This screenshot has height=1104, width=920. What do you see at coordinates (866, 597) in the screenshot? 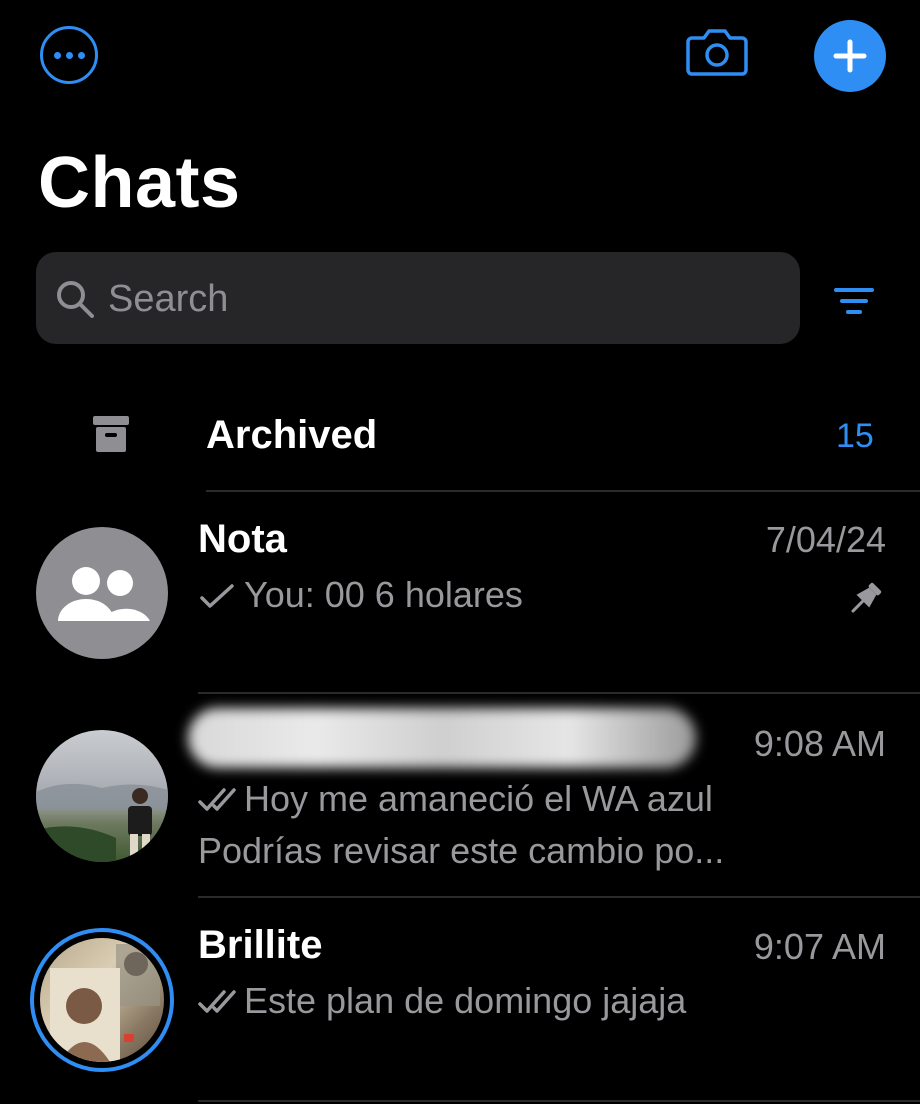
I see `pin-icon` at bounding box center [866, 597].